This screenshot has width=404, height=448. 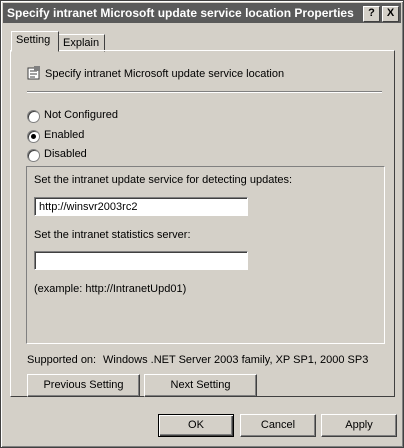 What do you see at coordinates (33, 116) in the screenshot?
I see `radio-not-configured-control` at bounding box center [33, 116].